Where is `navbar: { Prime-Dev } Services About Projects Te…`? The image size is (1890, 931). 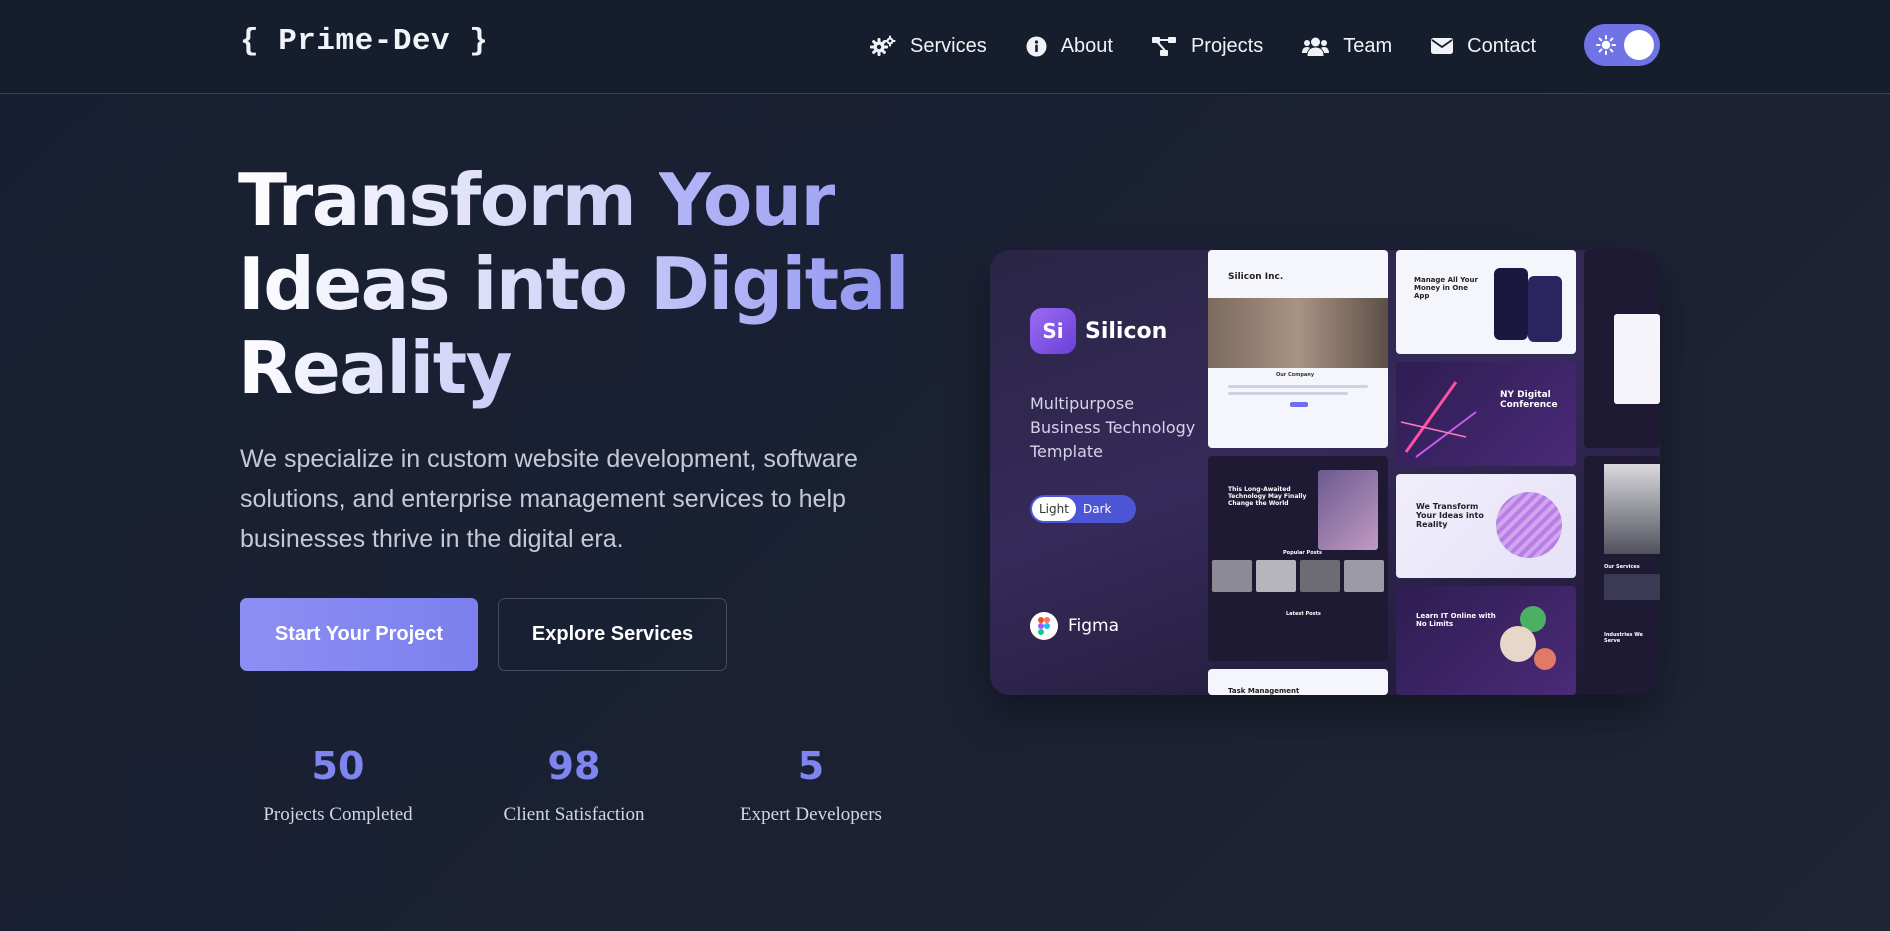 navbar: { Prime-Dev } Services About Projects Te… is located at coordinates (945, 47).